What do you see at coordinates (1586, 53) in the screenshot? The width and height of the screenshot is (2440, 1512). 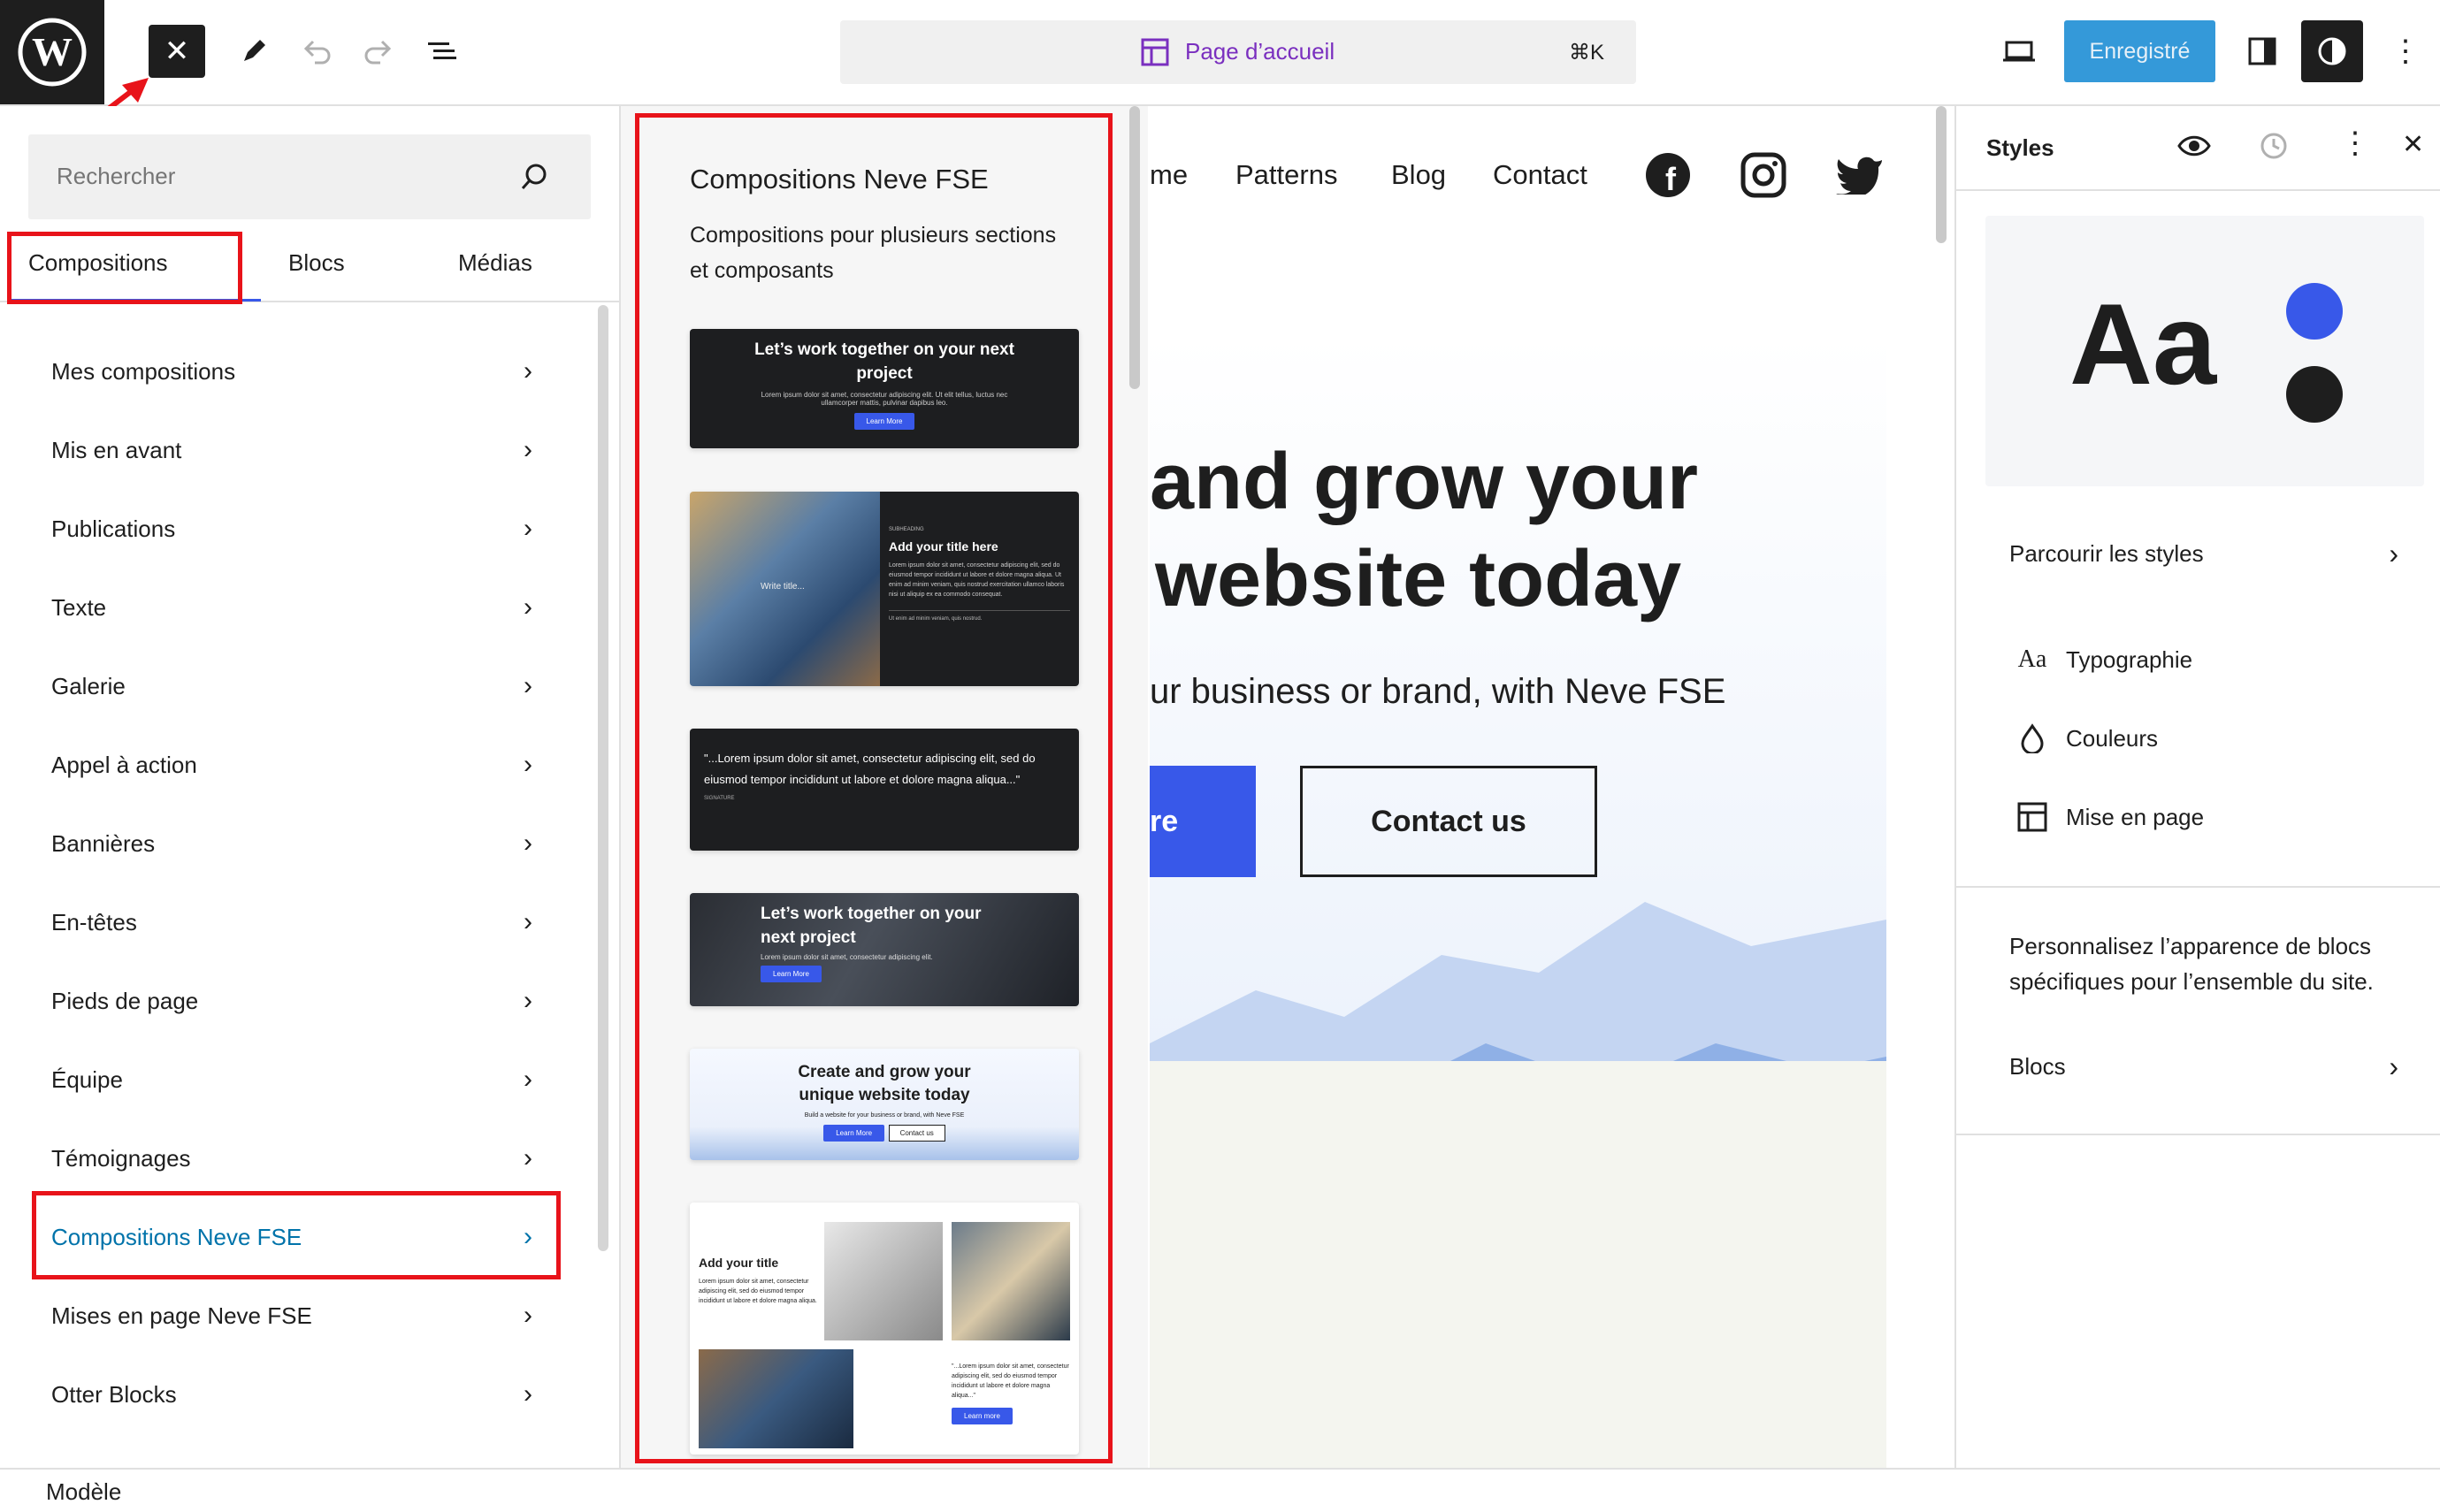 I see `command-shortcut: ⌘K` at bounding box center [1586, 53].